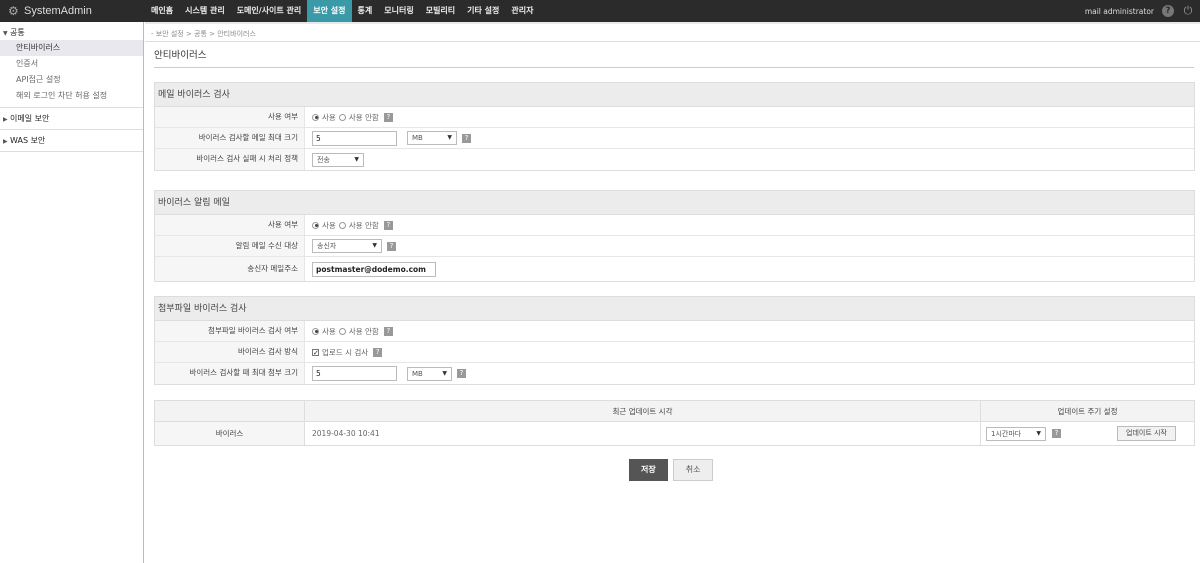  What do you see at coordinates (693, 470) in the screenshot?
I see `cancel-button: 취소` at bounding box center [693, 470].